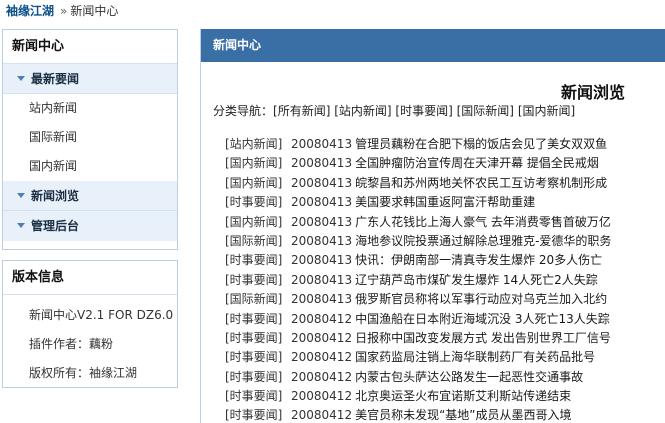  Describe the element at coordinates (477, 163) in the screenshot. I see `news-title-link: 全国肿瘤防治宣传周在天津开幕 提倡全民戒烟` at that location.